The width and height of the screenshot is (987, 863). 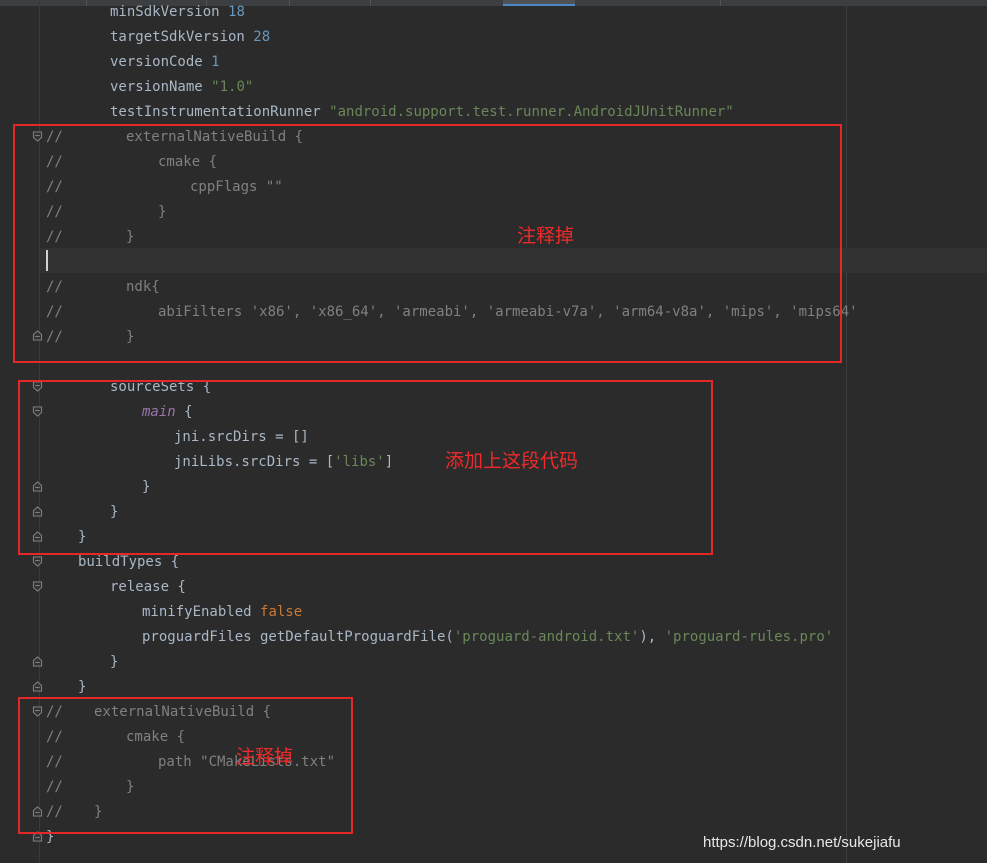 What do you see at coordinates (802, 842) in the screenshot?
I see `watermark: https://blog.csdn.net/sukejiafu` at bounding box center [802, 842].